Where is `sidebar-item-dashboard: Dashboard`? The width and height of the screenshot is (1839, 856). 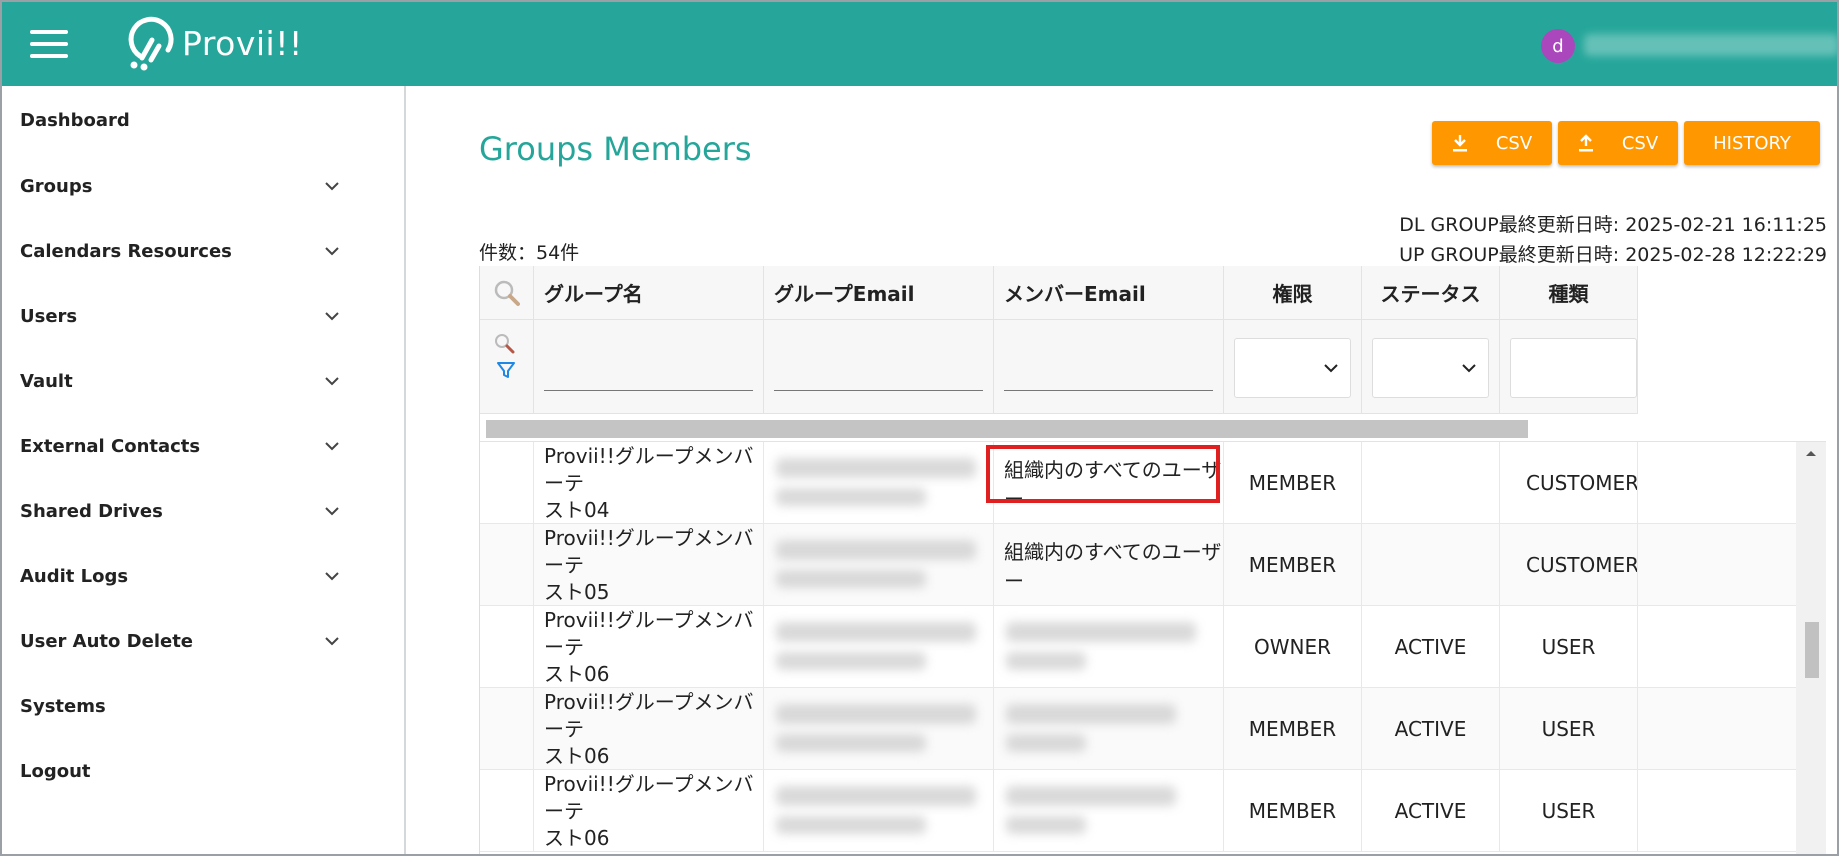 sidebar-item-dashboard: Dashboard is located at coordinates (180, 120).